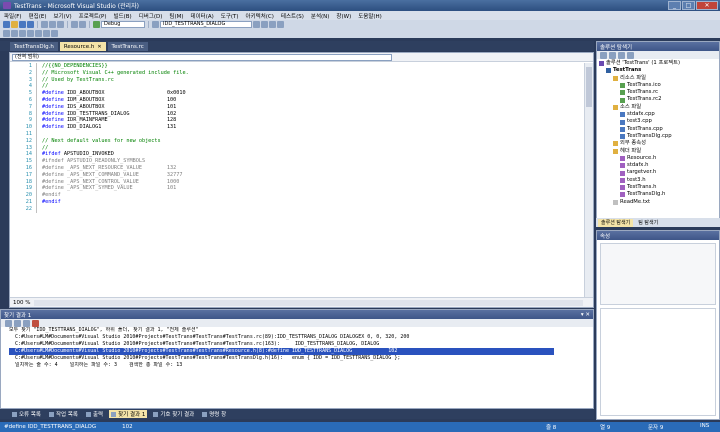 The image size is (720, 432). What do you see at coordinates (82, 46) in the screenshot?
I see `doc-tab: Resource.h ✕` at bounding box center [82, 46].